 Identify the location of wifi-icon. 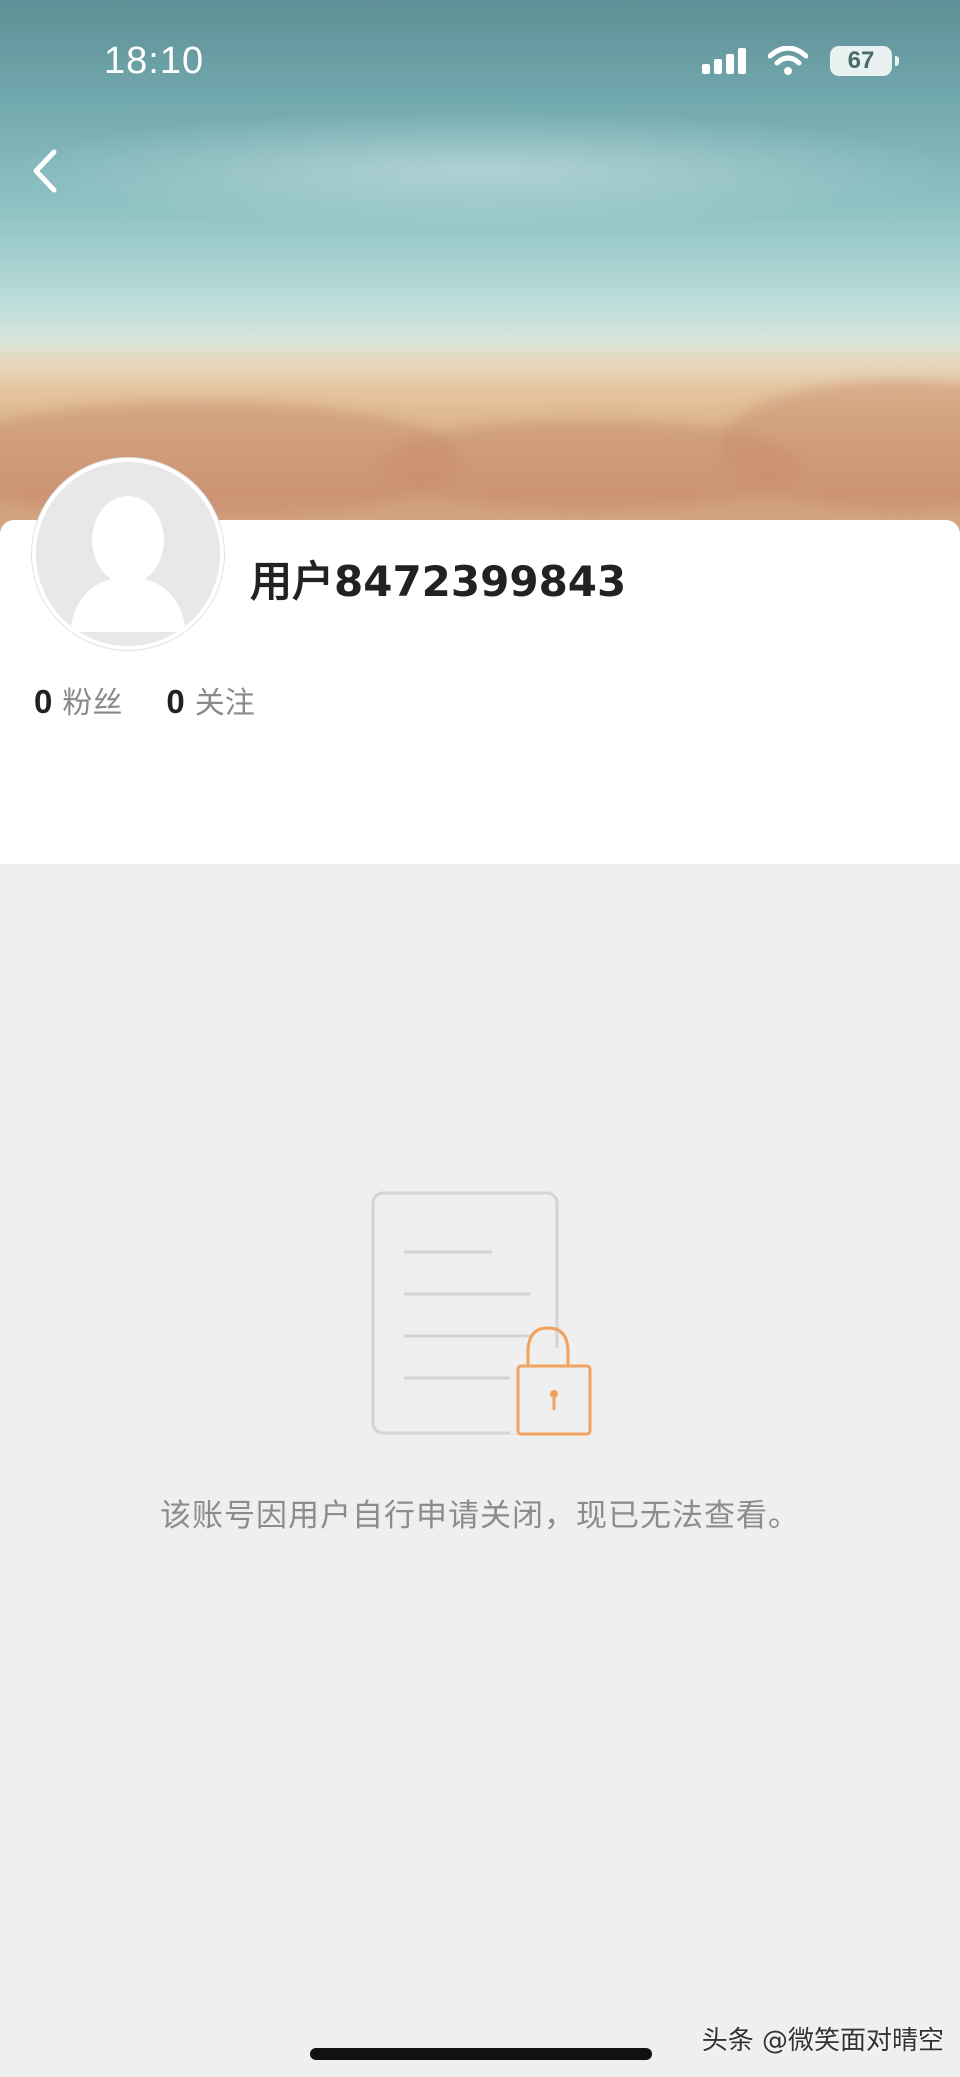
(788, 60).